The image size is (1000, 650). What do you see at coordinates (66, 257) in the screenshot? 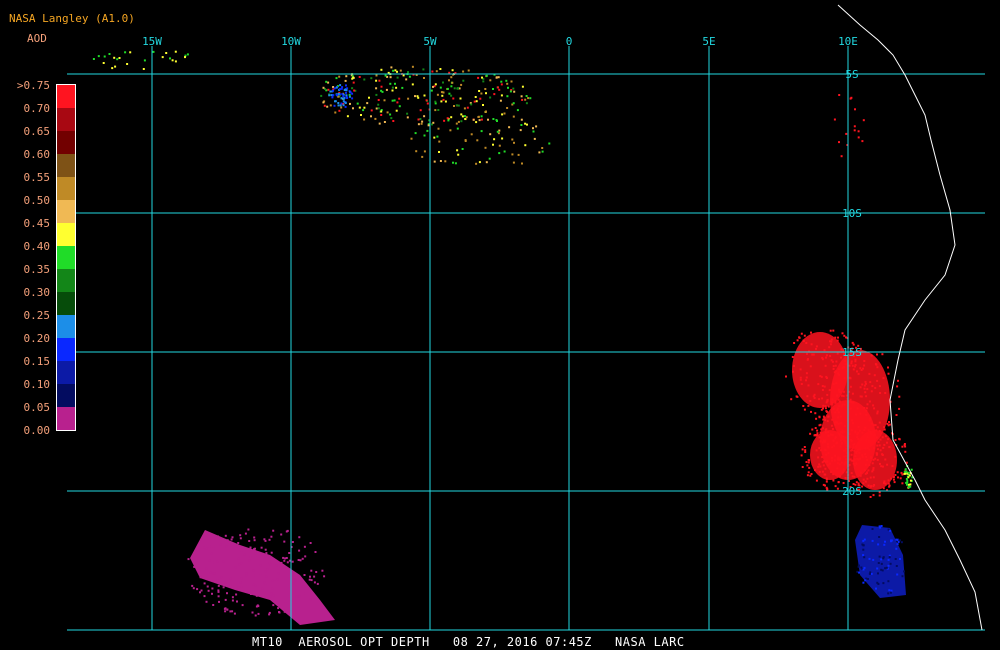
I see `colorbar-cell` at bounding box center [66, 257].